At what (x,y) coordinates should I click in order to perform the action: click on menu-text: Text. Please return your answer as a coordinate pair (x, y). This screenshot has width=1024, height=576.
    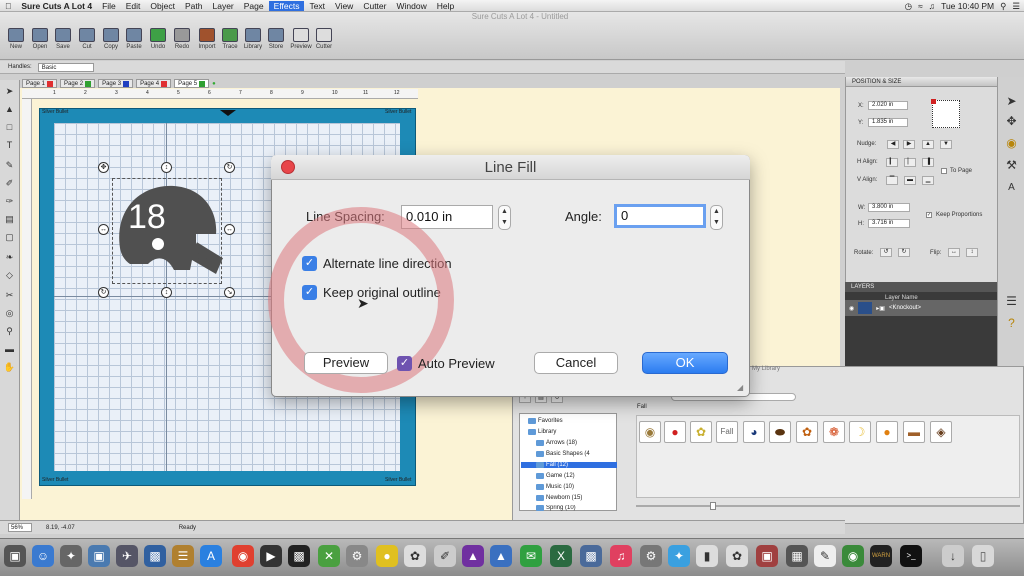
    Looking at the image, I should click on (317, 6).